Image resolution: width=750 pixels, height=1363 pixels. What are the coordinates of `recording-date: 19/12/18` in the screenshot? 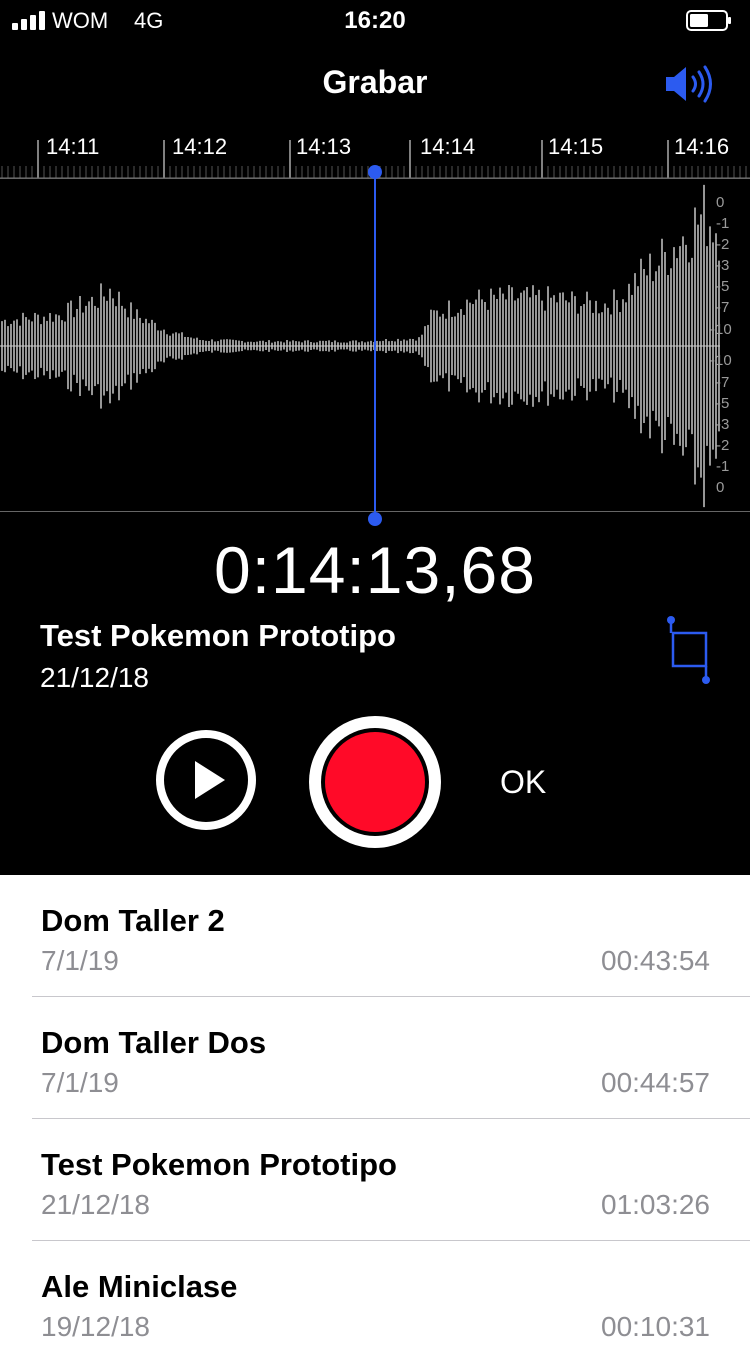 It's located at (95, 1326).